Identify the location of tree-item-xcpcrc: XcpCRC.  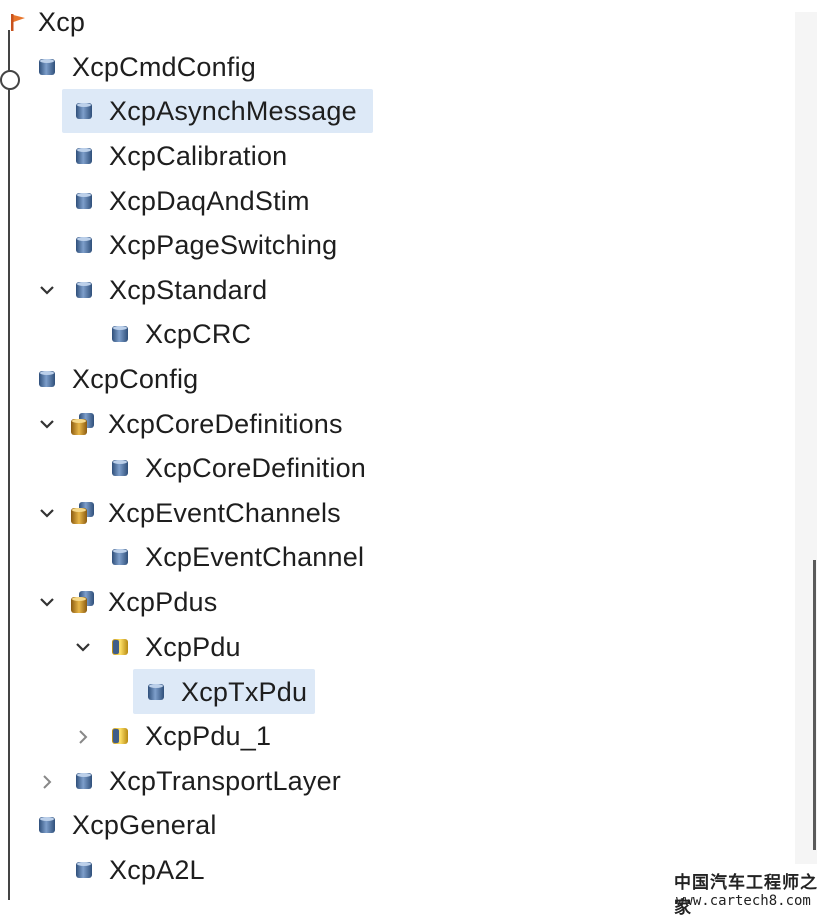
(180, 334).